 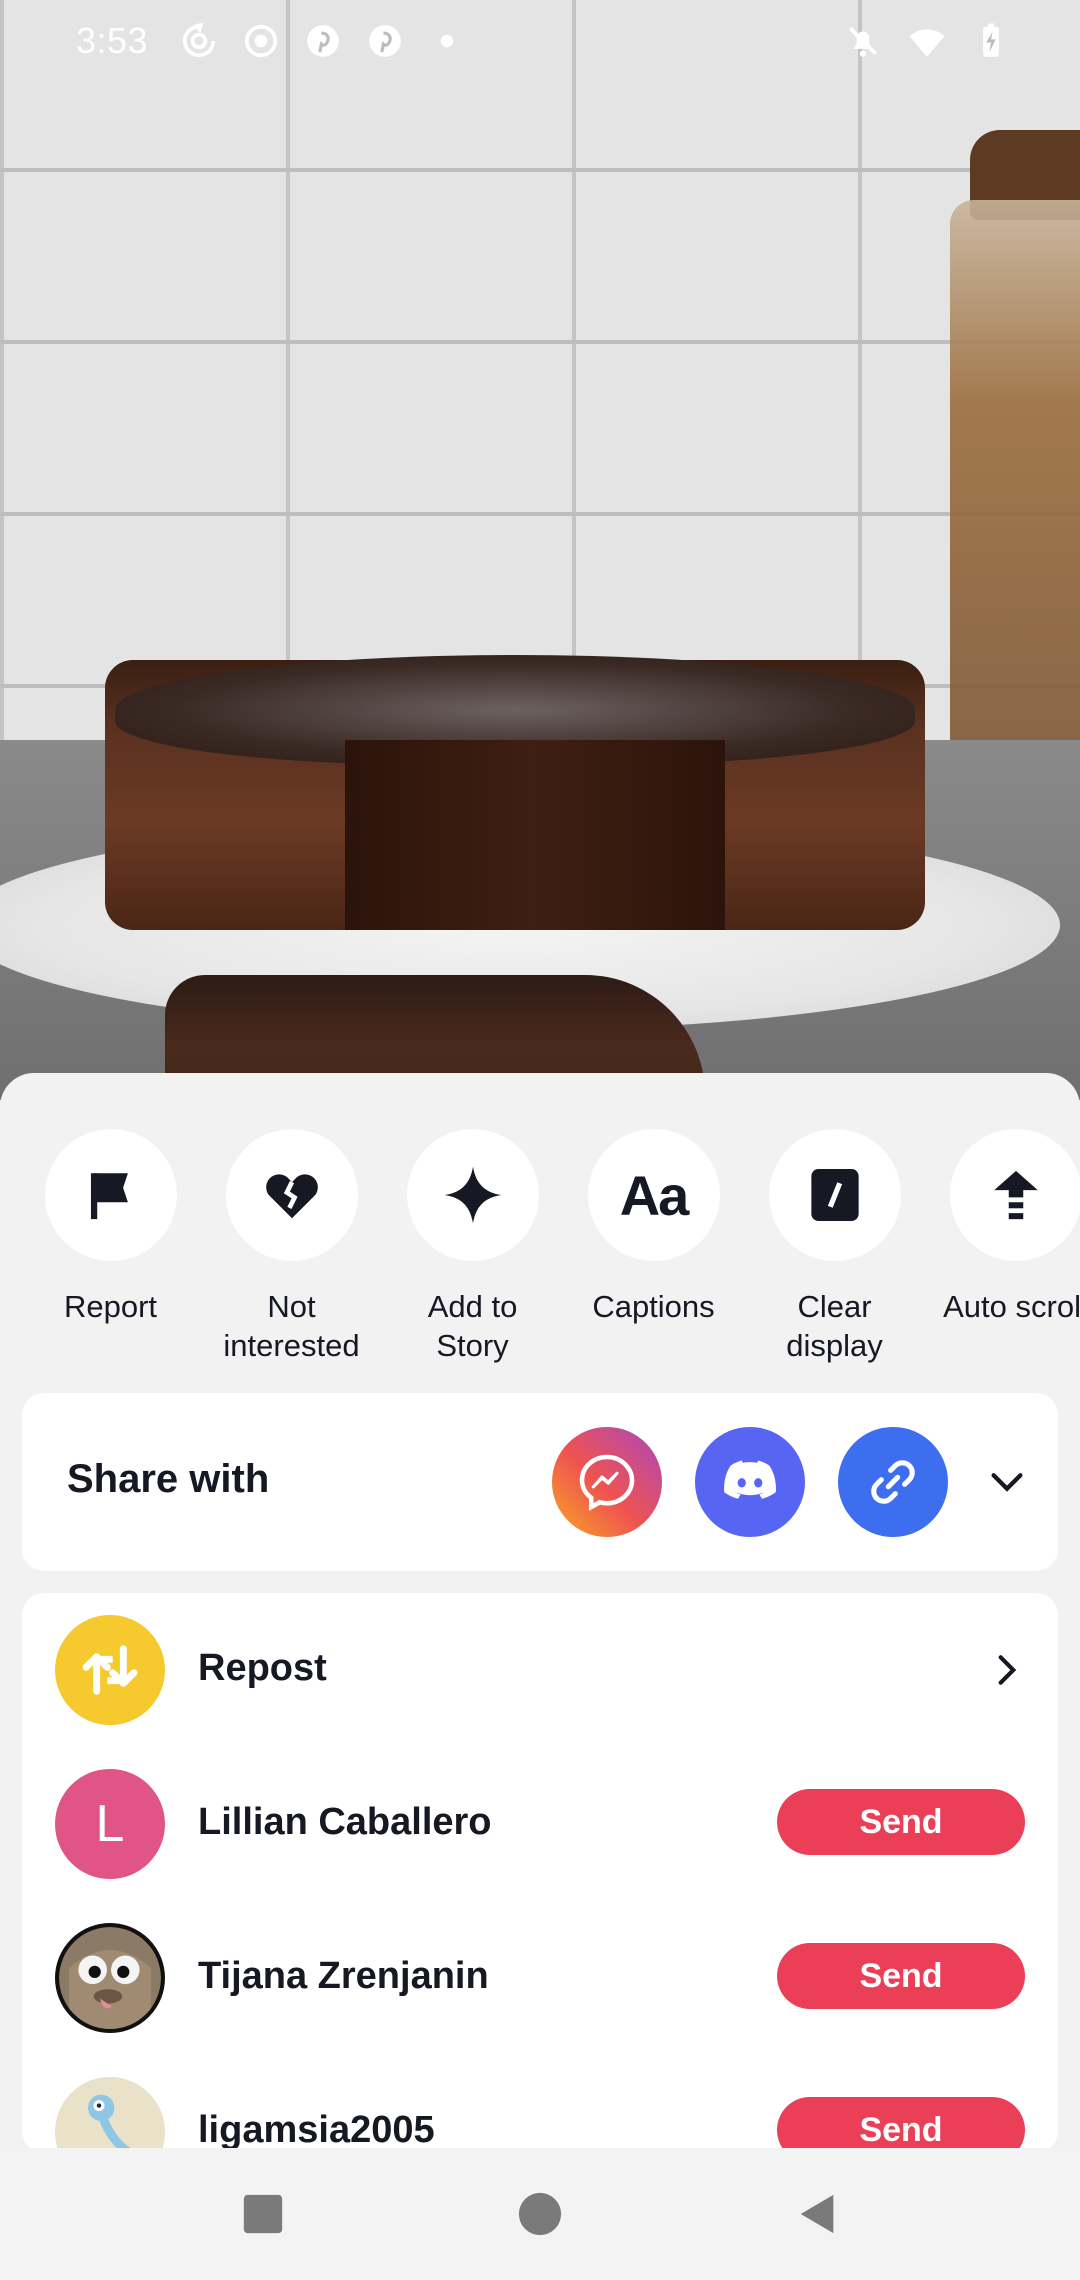 What do you see at coordinates (345, 1822) in the screenshot?
I see `contact-name: Lillian Caballero` at bounding box center [345, 1822].